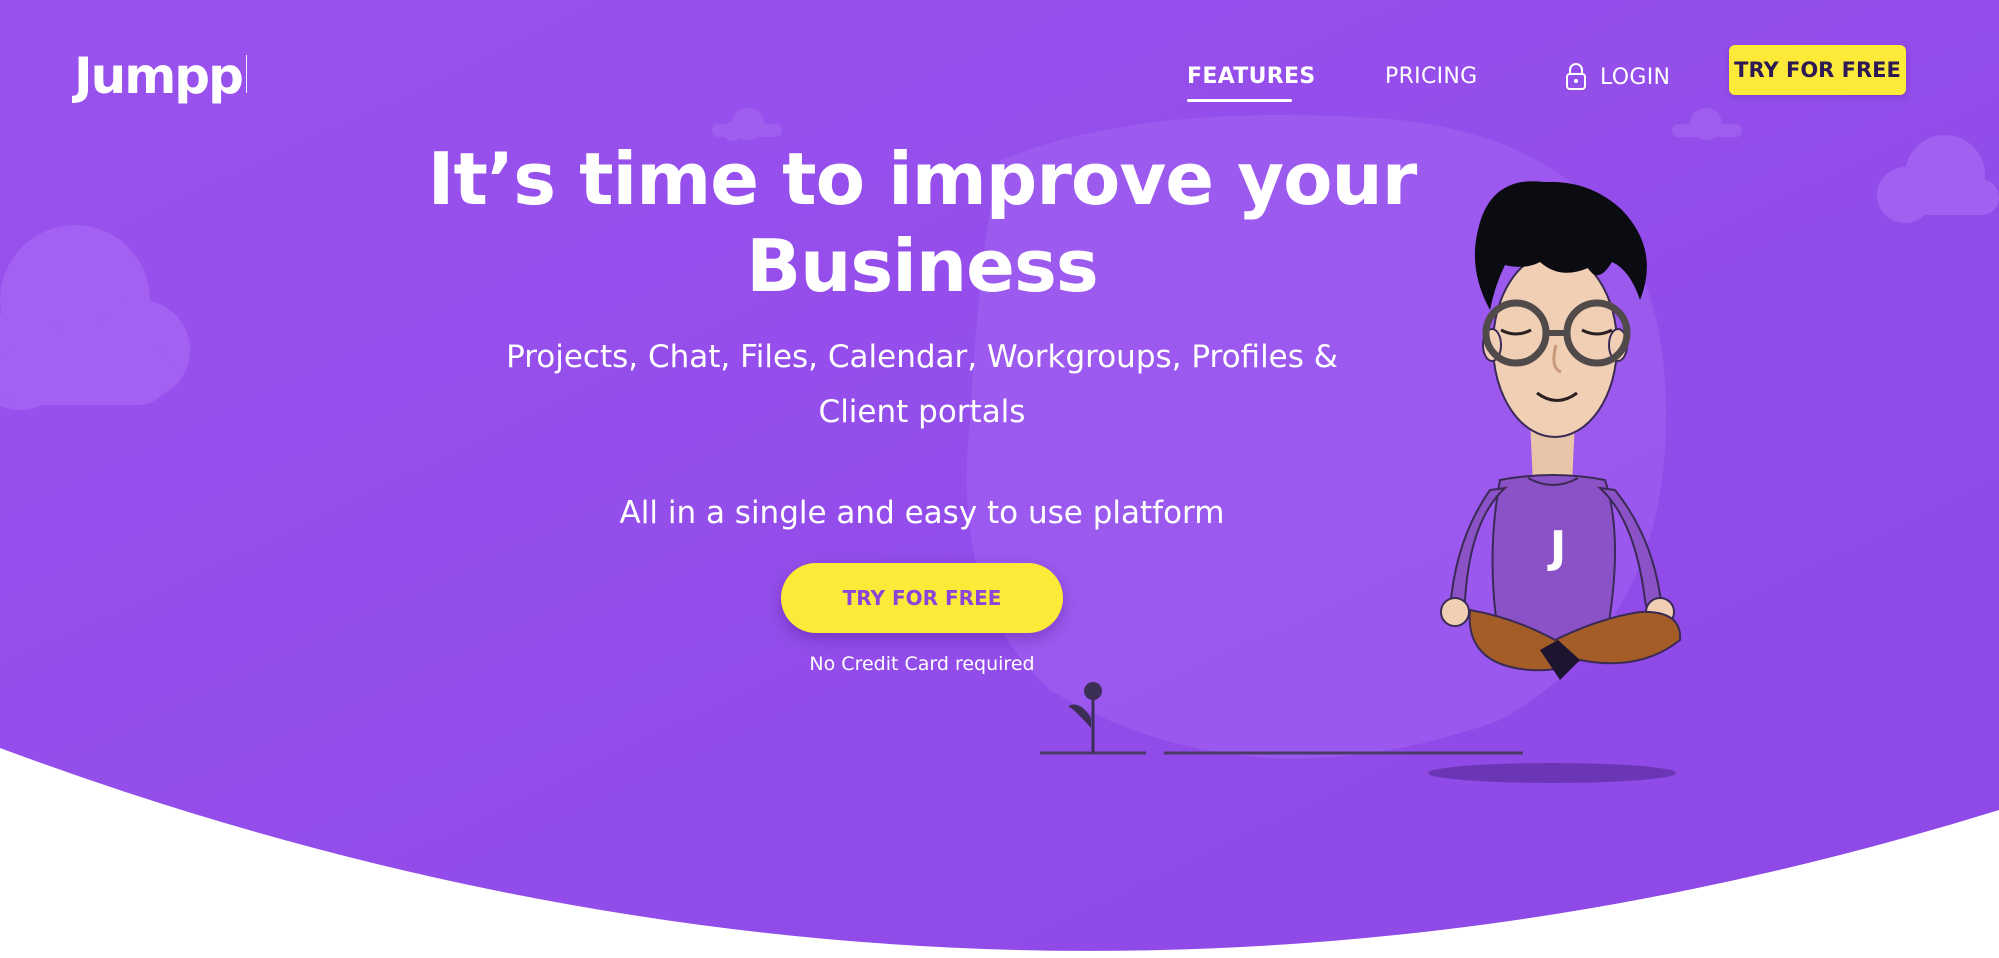 The width and height of the screenshot is (1999, 958). Describe the element at coordinates (1817, 70) in the screenshot. I see `nav-try-for-free-button: TRY FOR FREE` at that location.